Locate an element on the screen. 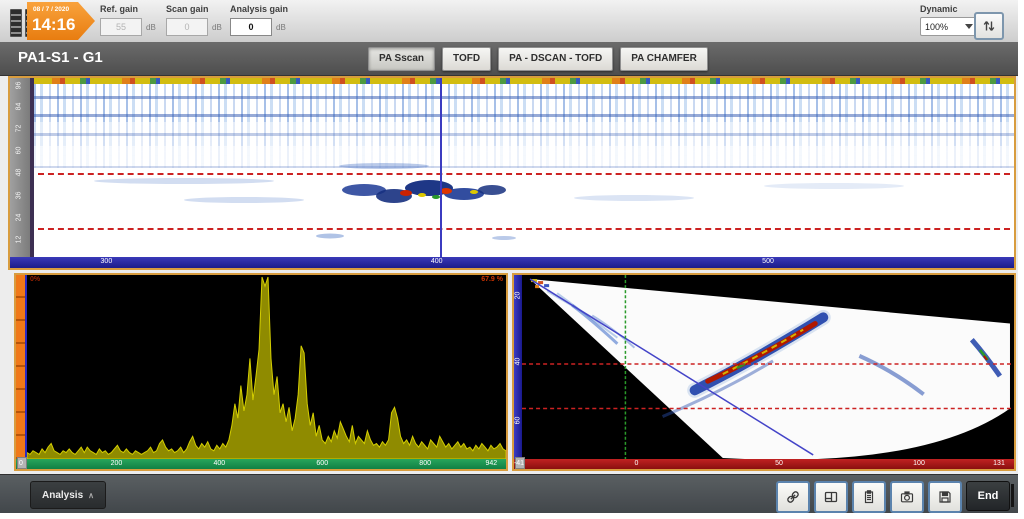 The height and width of the screenshot is (519, 1024). ref-gain-input is located at coordinates (121, 27).